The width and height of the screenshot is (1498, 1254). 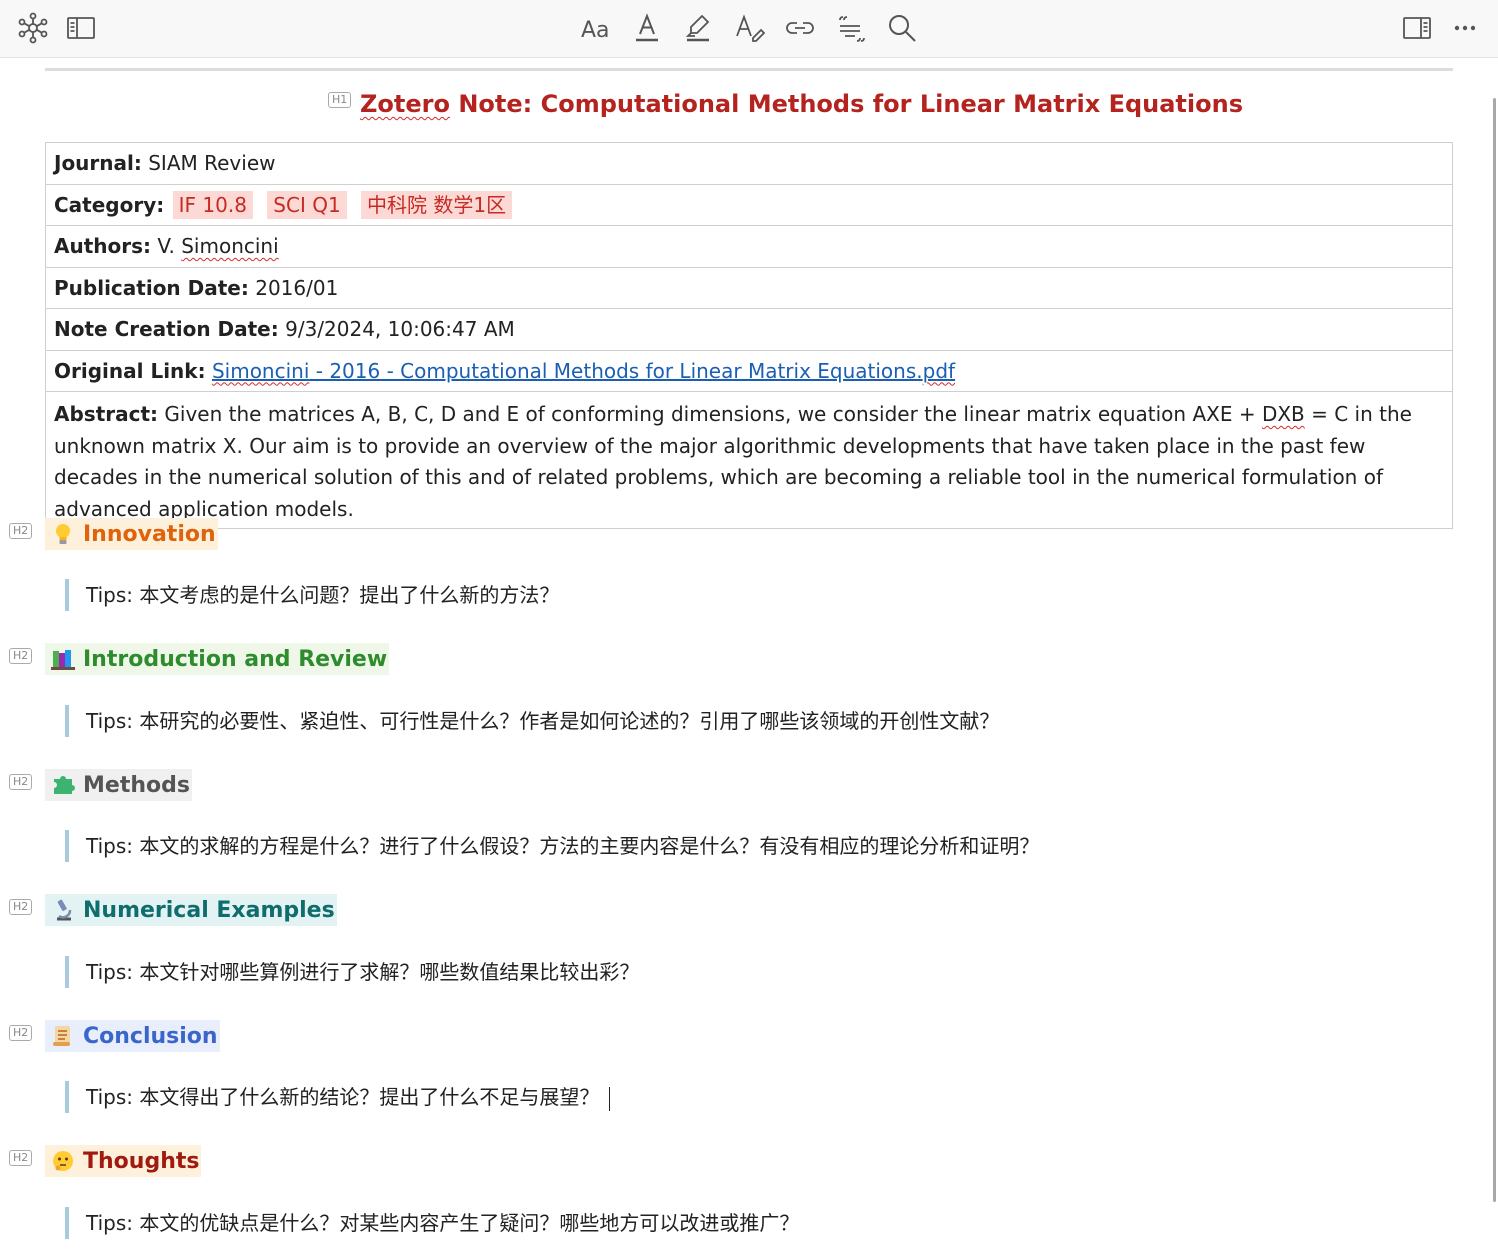 I want to click on category-tag: IF 10.8, so click(x=212, y=204).